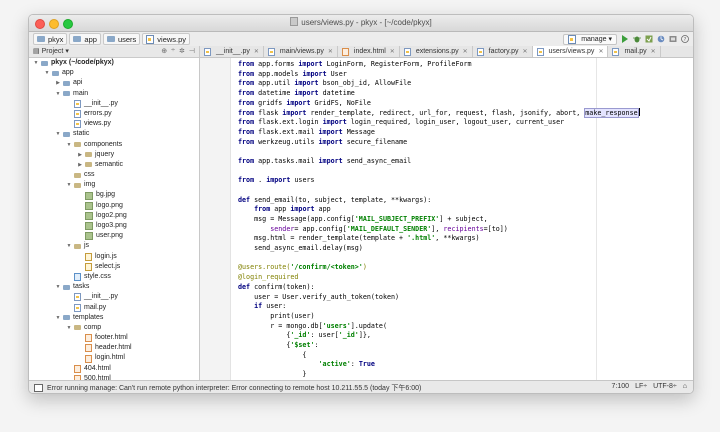 This screenshot has width=720, height=432. Describe the element at coordinates (673, 39) in the screenshot. I see `vcs-icon` at that location.